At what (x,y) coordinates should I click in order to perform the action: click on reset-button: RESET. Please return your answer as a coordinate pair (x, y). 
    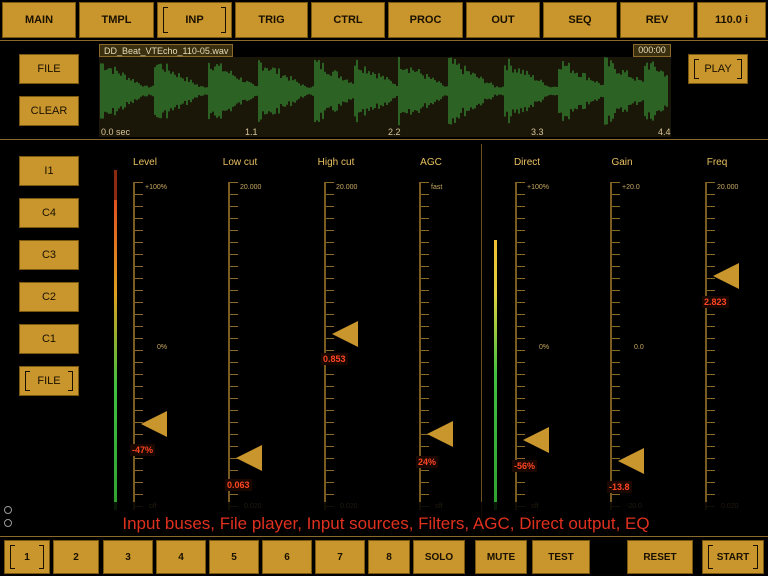
    Looking at the image, I should click on (660, 557).